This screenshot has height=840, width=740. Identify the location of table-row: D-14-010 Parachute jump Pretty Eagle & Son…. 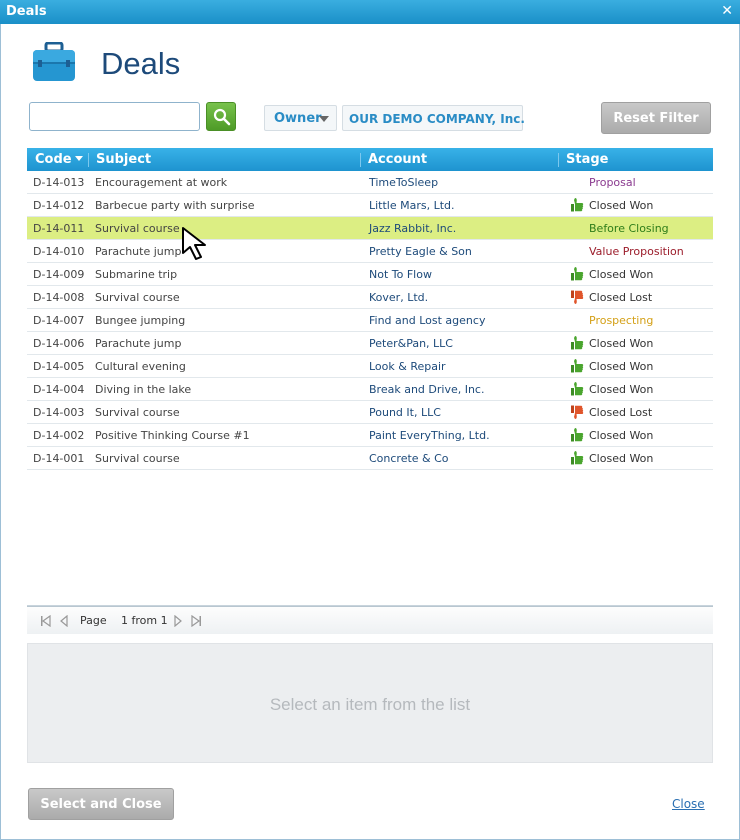
(370, 251).